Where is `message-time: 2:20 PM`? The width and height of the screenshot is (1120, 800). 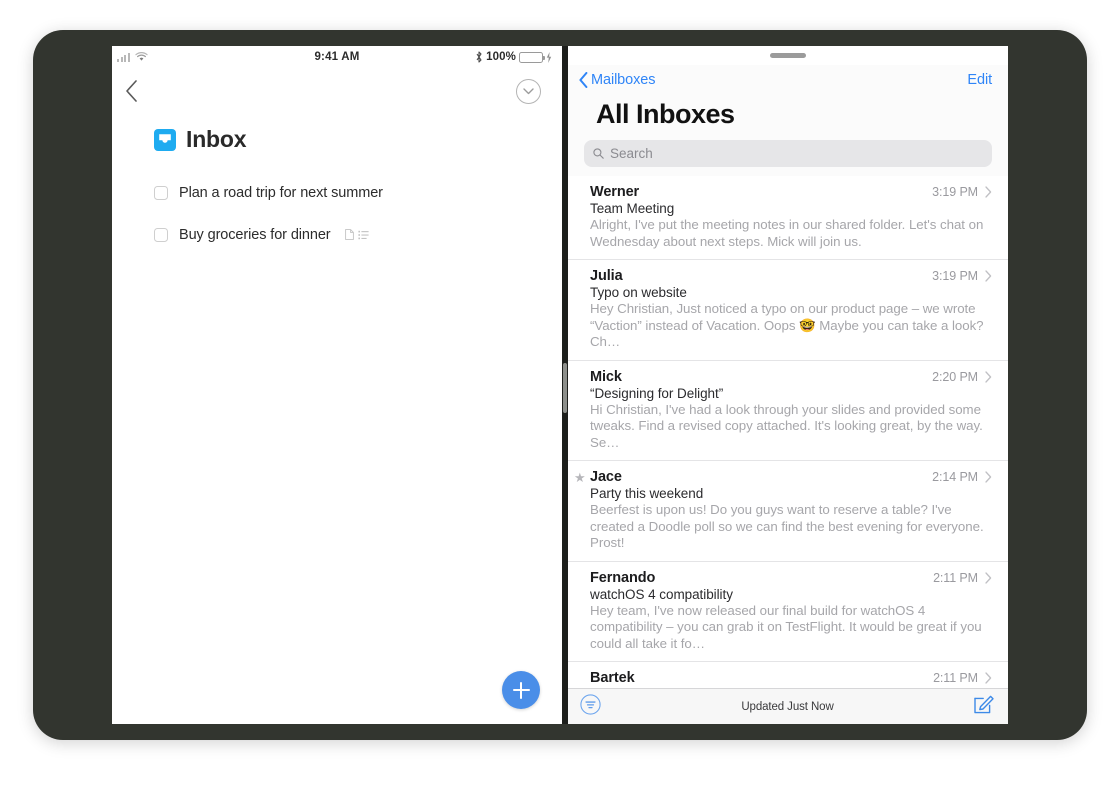 message-time: 2:20 PM is located at coordinates (955, 376).